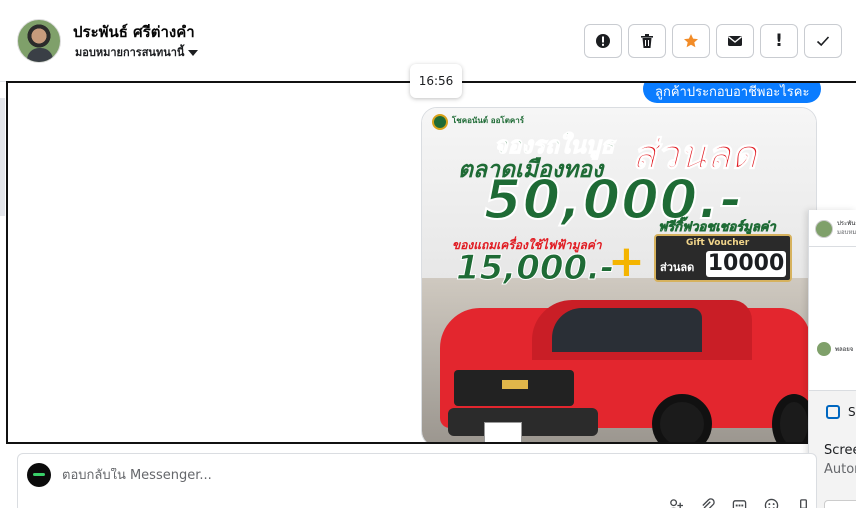 This screenshot has width=856, height=508. I want to click on reply-tools, so click(739, 502).